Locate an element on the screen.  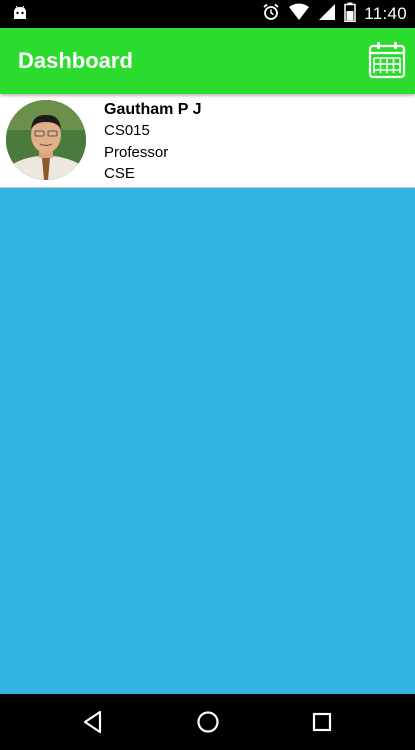
avatar is located at coordinates (46, 140).